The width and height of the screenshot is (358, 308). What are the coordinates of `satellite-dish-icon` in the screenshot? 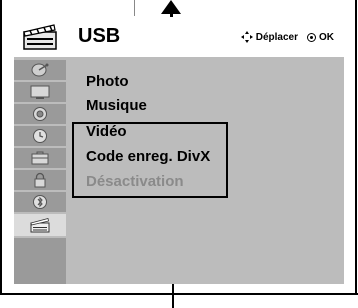 It's located at (40, 70).